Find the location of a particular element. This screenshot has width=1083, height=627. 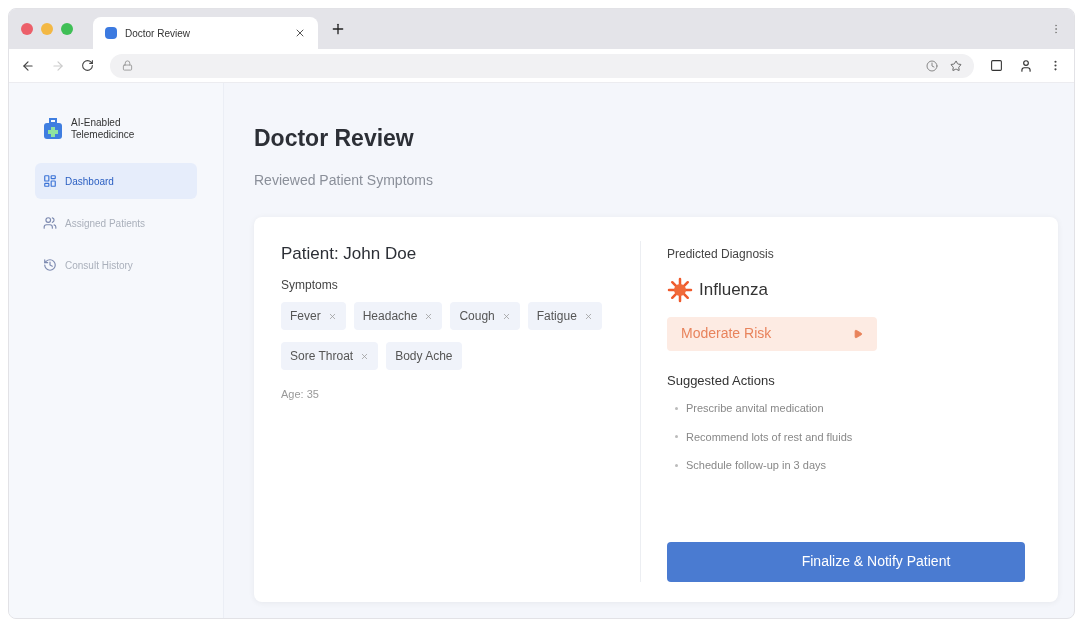

tab-favicon-icon is located at coordinates (111, 33).